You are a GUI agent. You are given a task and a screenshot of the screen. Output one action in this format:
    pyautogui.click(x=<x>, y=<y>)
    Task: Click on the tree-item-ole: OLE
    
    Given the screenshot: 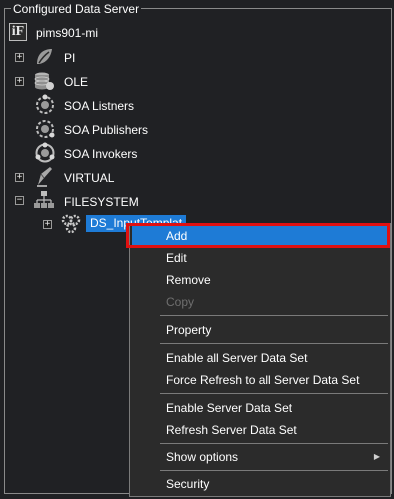 What is the action you would take?
    pyautogui.click(x=76, y=82)
    